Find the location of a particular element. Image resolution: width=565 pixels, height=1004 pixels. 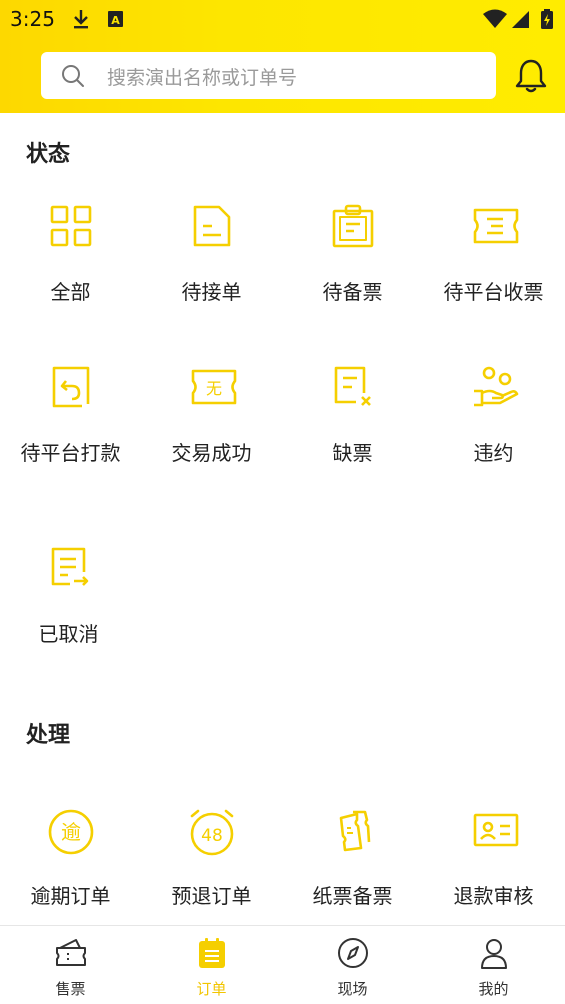

tab-label: 售票 is located at coordinates (70, 989).